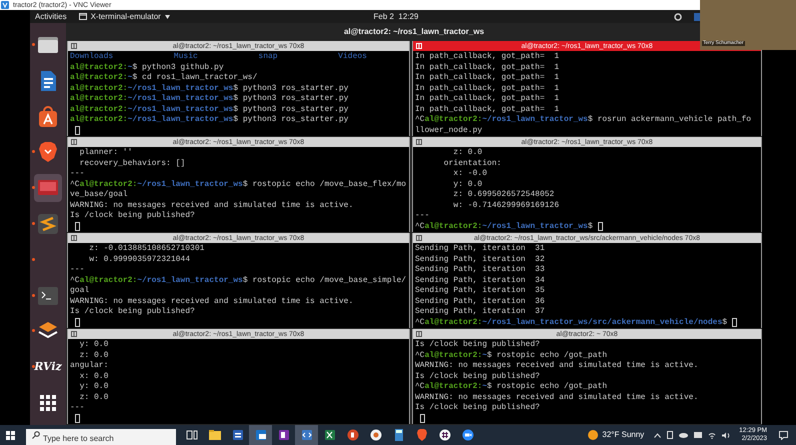 Image resolution: width=796 pixels, height=445 pixels. What do you see at coordinates (238, 185) in the screenshot?
I see `terminal-line: ^Cal@tractor2:~/ros1_lawn_tractor_ws$ rostopic echo /move_base_flex/mo` at bounding box center [238, 185].